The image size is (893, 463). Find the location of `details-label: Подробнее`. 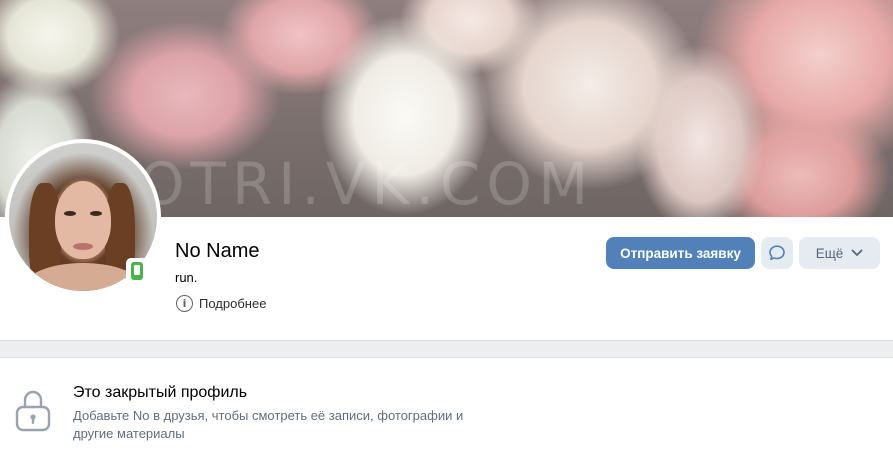

details-label: Подробнее is located at coordinates (233, 303).